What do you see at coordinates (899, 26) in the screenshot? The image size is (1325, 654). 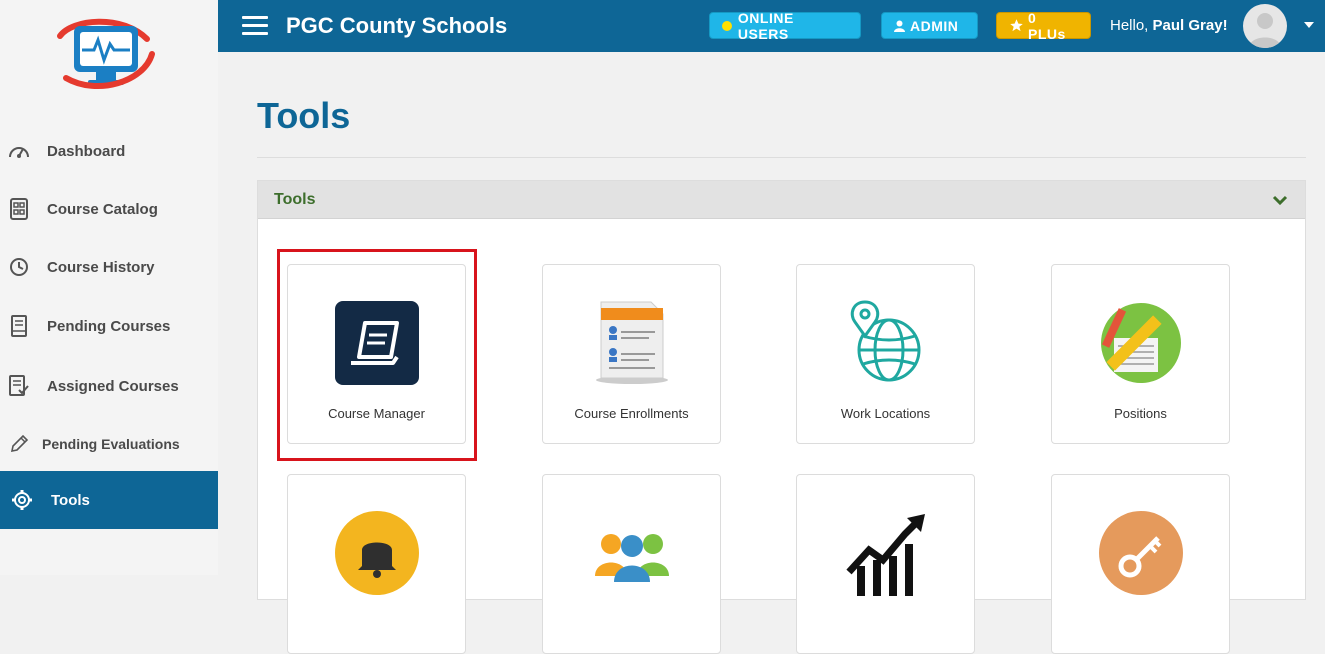 I see `user-icon` at bounding box center [899, 26].